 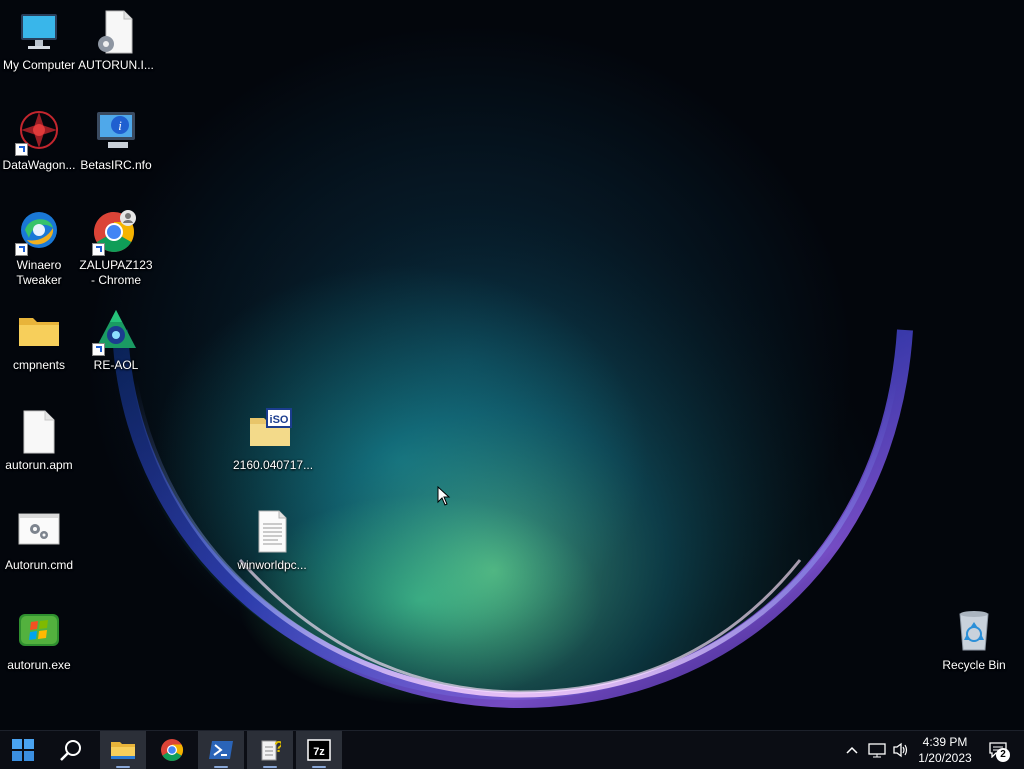 What do you see at coordinates (39, 332) in the screenshot?
I see `folder-icon` at bounding box center [39, 332].